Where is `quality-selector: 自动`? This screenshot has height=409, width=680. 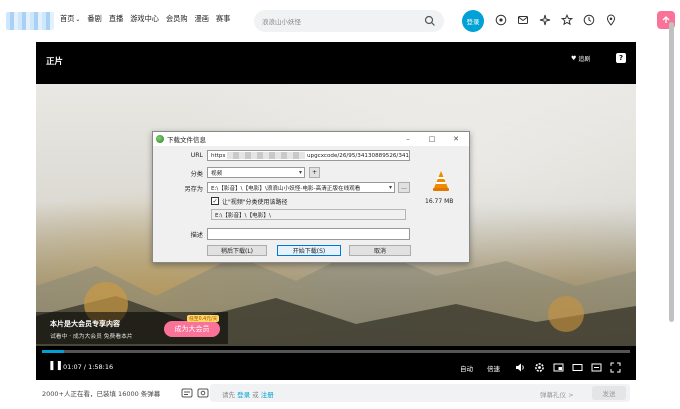
quality-selector: 自动 is located at coordinates (466, 368).